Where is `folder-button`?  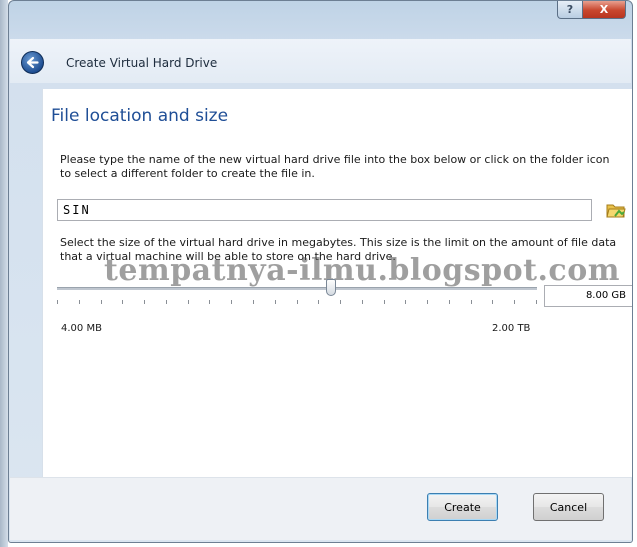
folder-button is located at coordinates (616, 210).